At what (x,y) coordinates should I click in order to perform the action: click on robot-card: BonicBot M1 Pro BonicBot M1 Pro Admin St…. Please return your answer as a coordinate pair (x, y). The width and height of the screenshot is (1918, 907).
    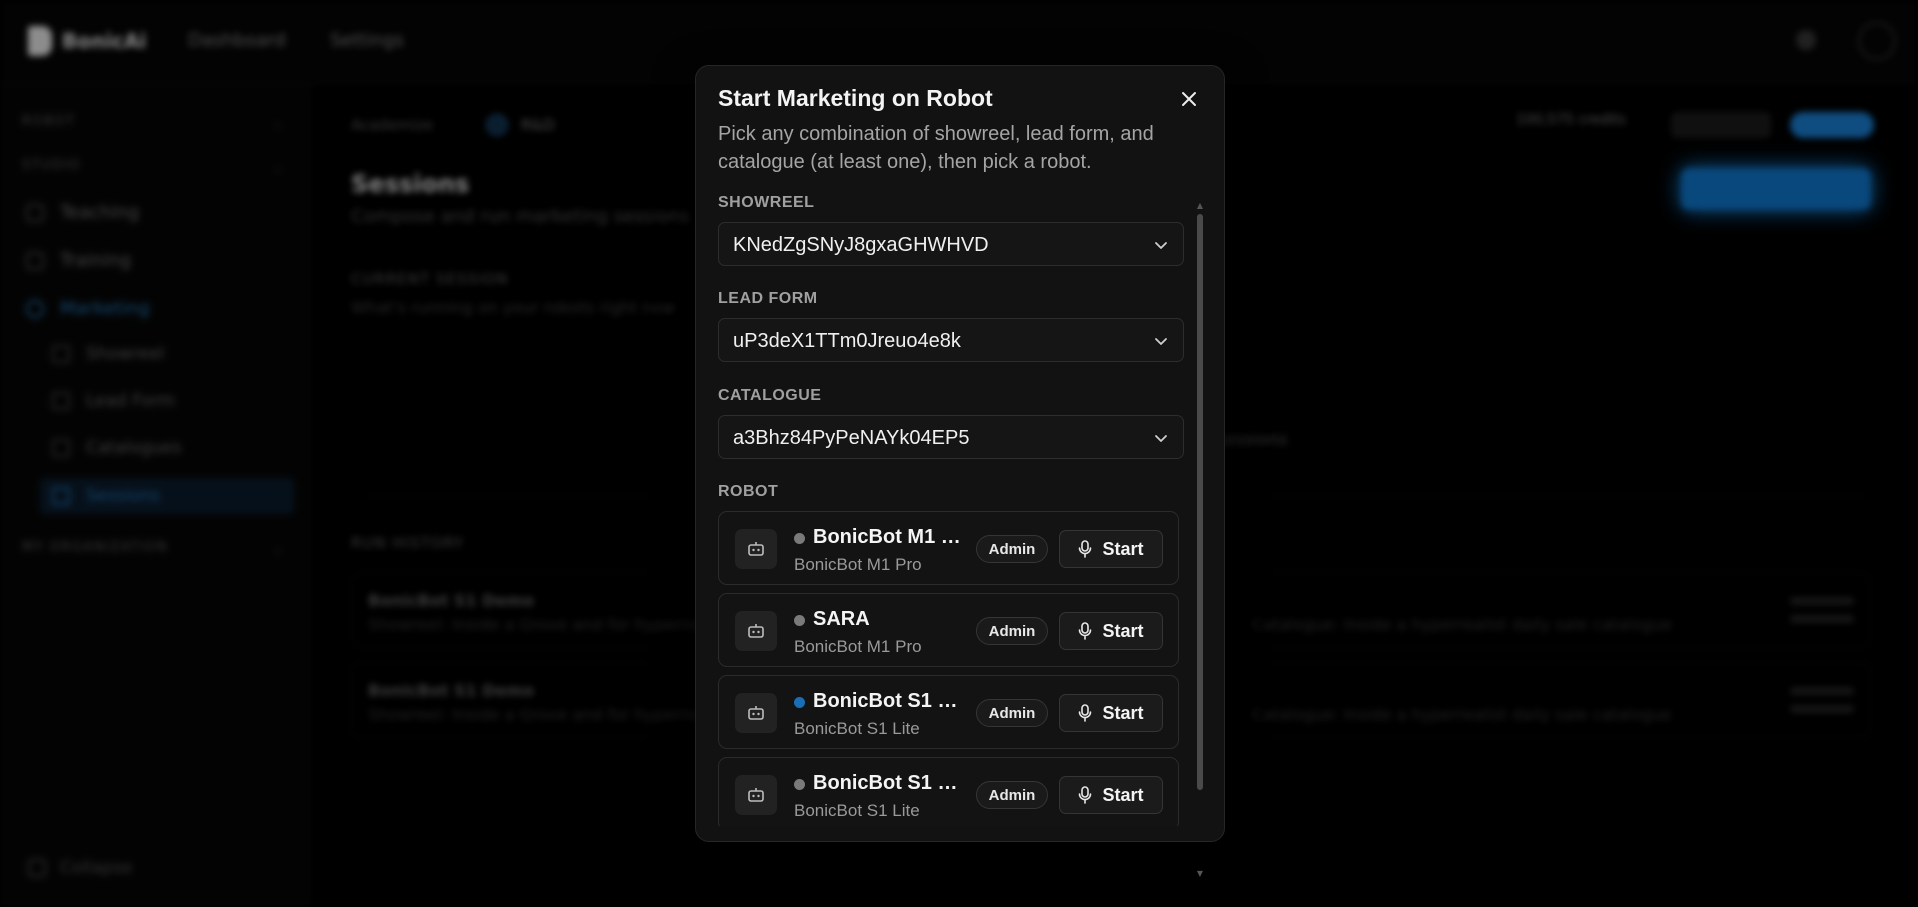
    Looking at the image, I should click on (948, 548).